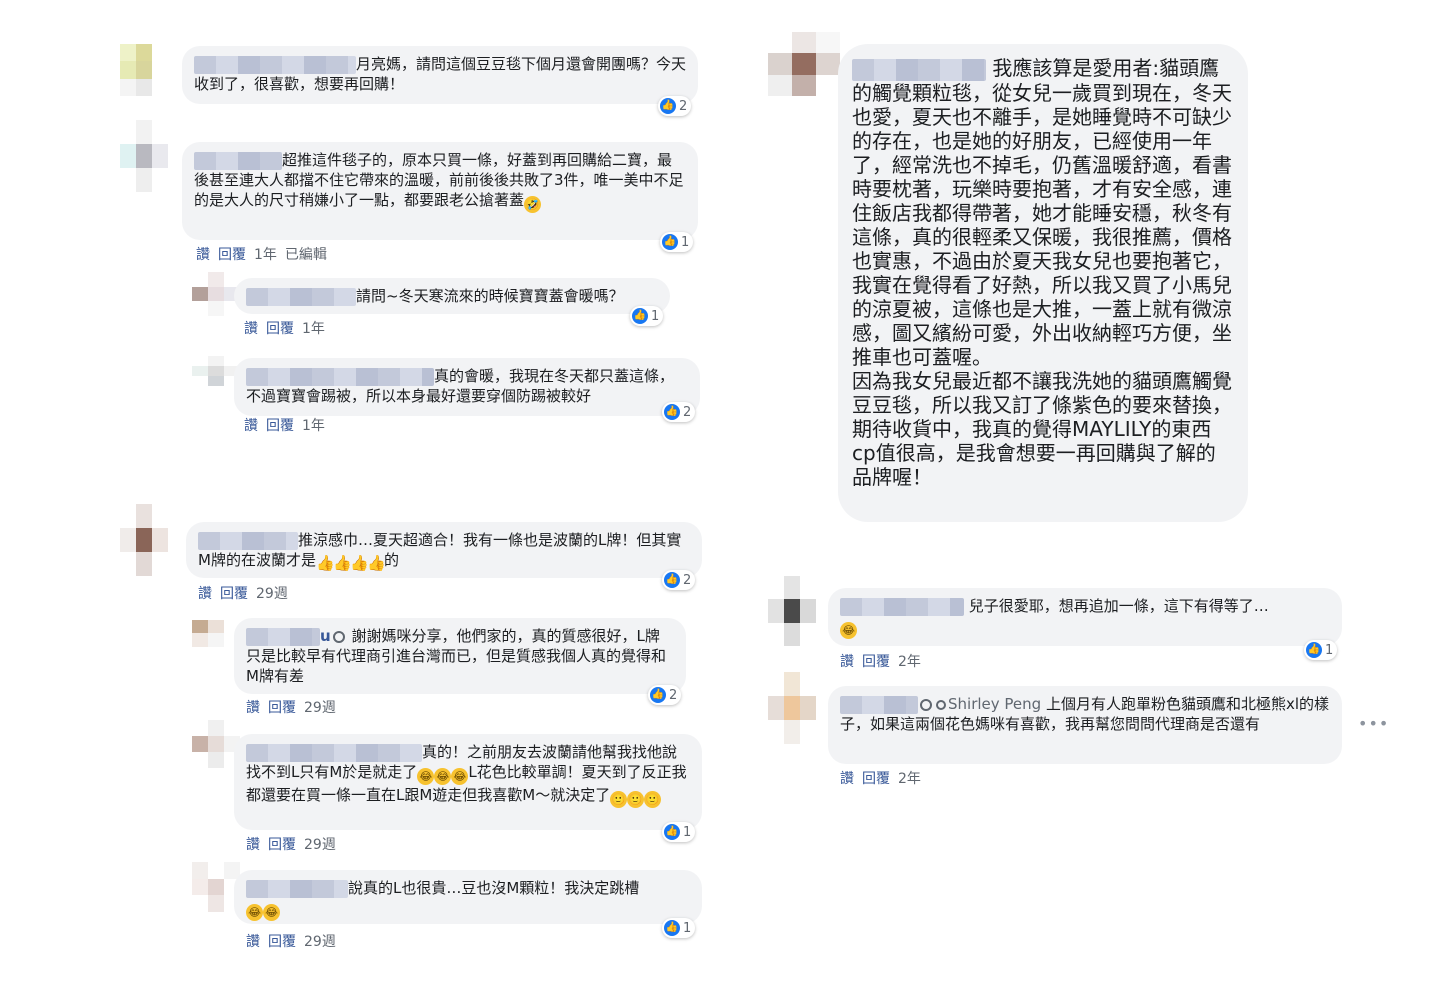 Image resolution: width=1440 pixels, height=992 pixels. Describe the element at coordinates (306, 255) in the screenshot. I see `edited-label: 已編輯` at that location.